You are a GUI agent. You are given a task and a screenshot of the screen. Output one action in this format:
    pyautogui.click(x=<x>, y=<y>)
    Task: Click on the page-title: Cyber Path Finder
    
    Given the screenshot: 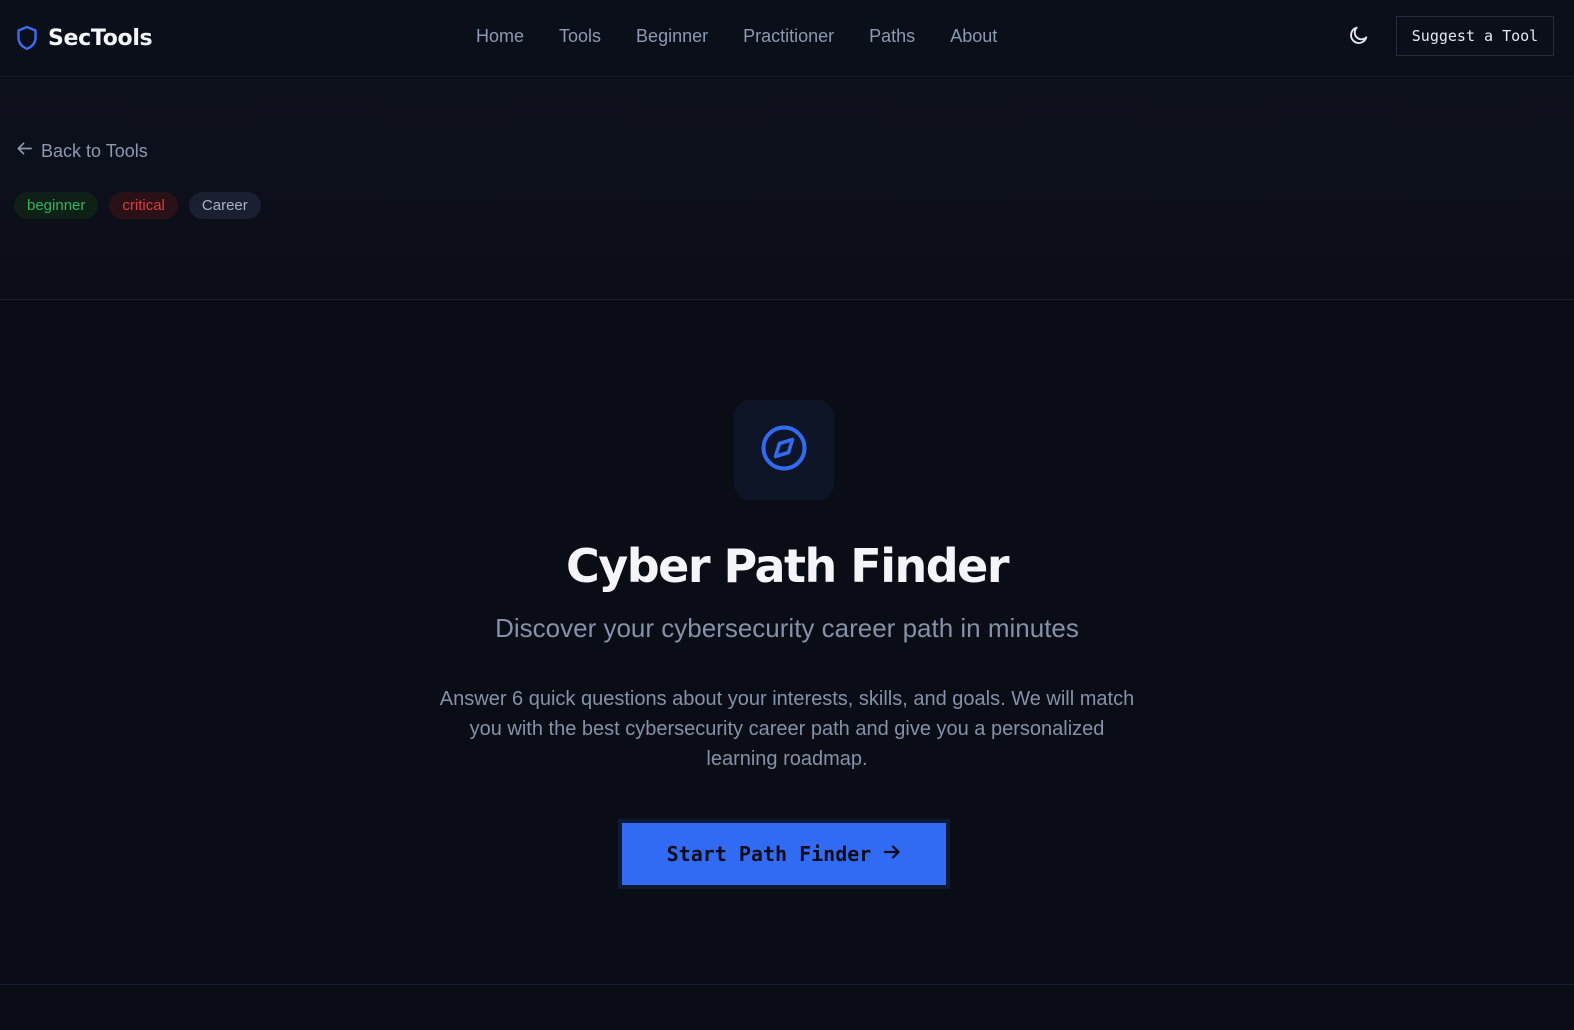 What is the action you would take?
    pyautogui.click(x=787, y=566)
    